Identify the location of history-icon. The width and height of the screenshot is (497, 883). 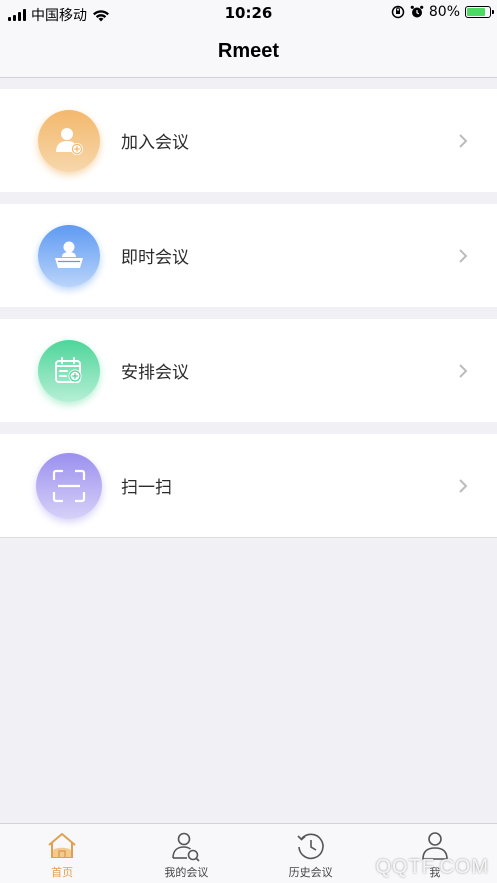
(310, 846).